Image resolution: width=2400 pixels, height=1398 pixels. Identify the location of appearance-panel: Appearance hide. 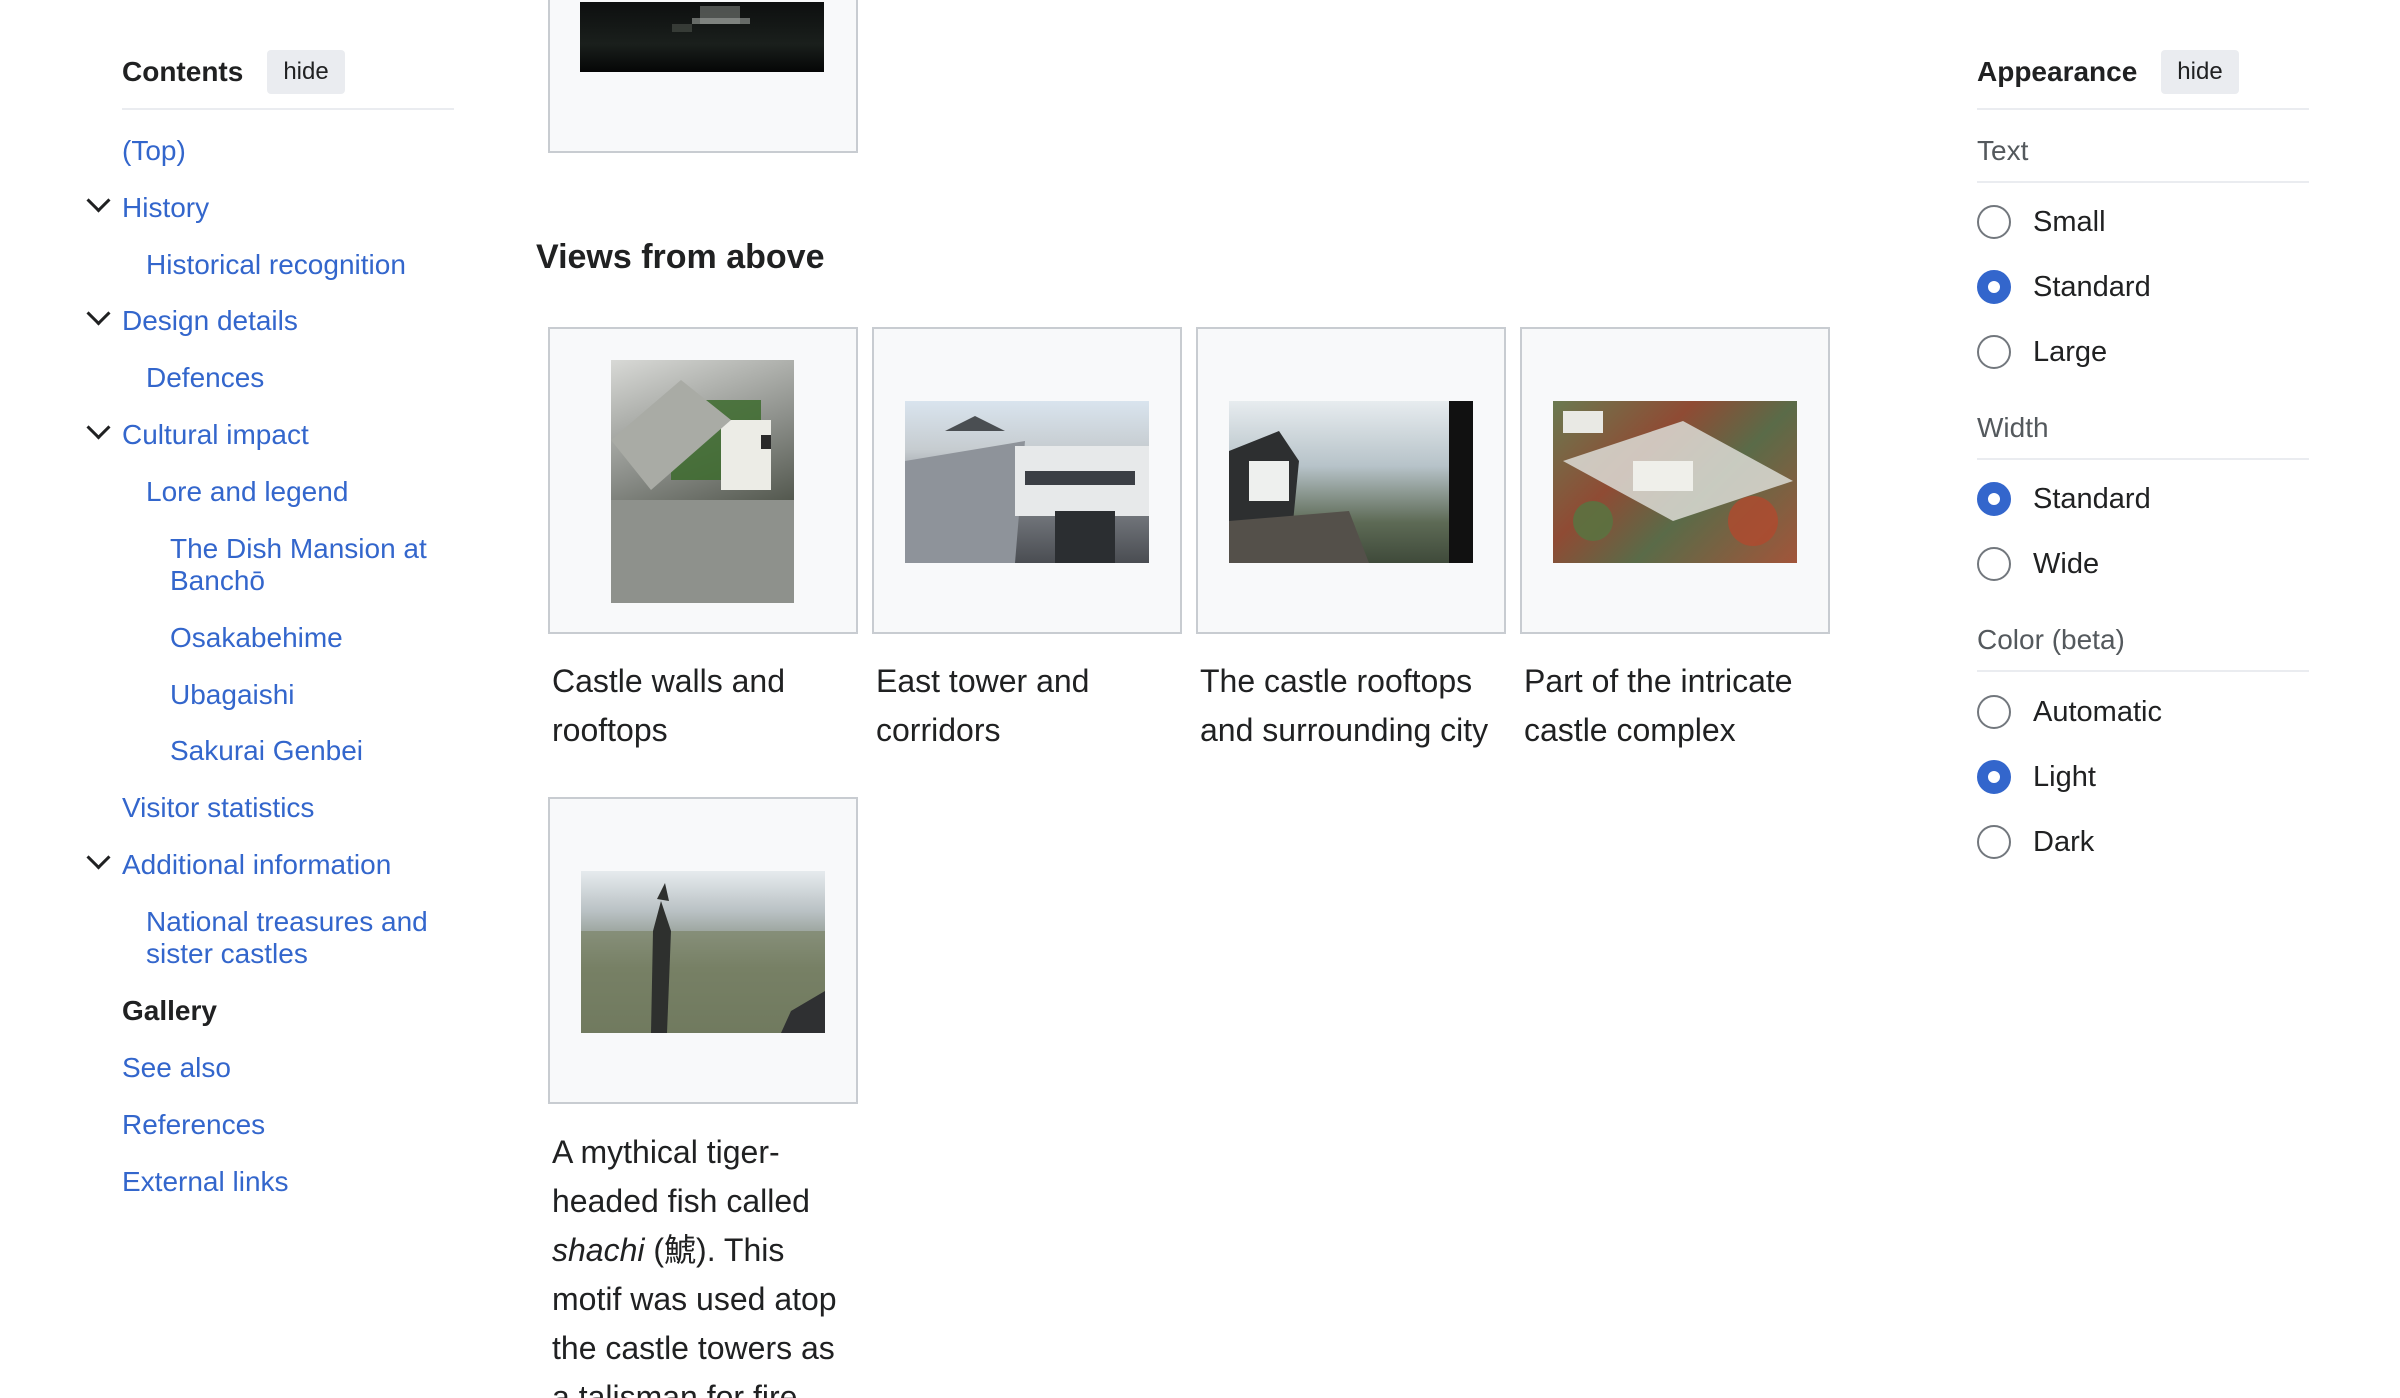
(2143, 79).